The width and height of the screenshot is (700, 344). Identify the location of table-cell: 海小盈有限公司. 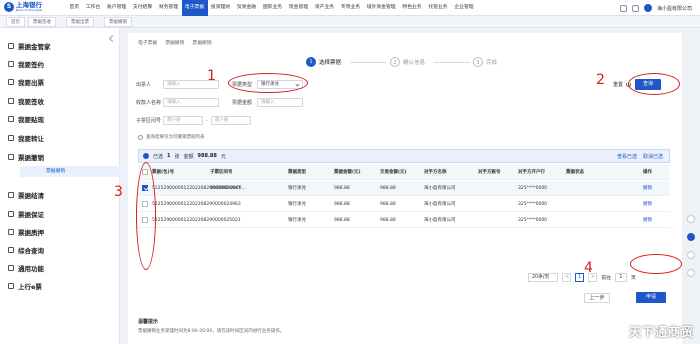
(440, 204).